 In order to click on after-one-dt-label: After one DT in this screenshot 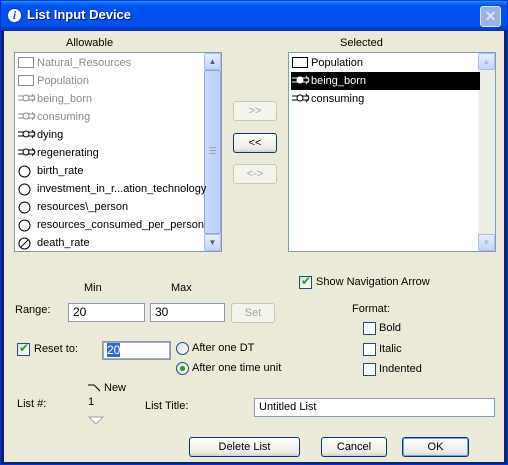, I will do `click(223, 348)`.